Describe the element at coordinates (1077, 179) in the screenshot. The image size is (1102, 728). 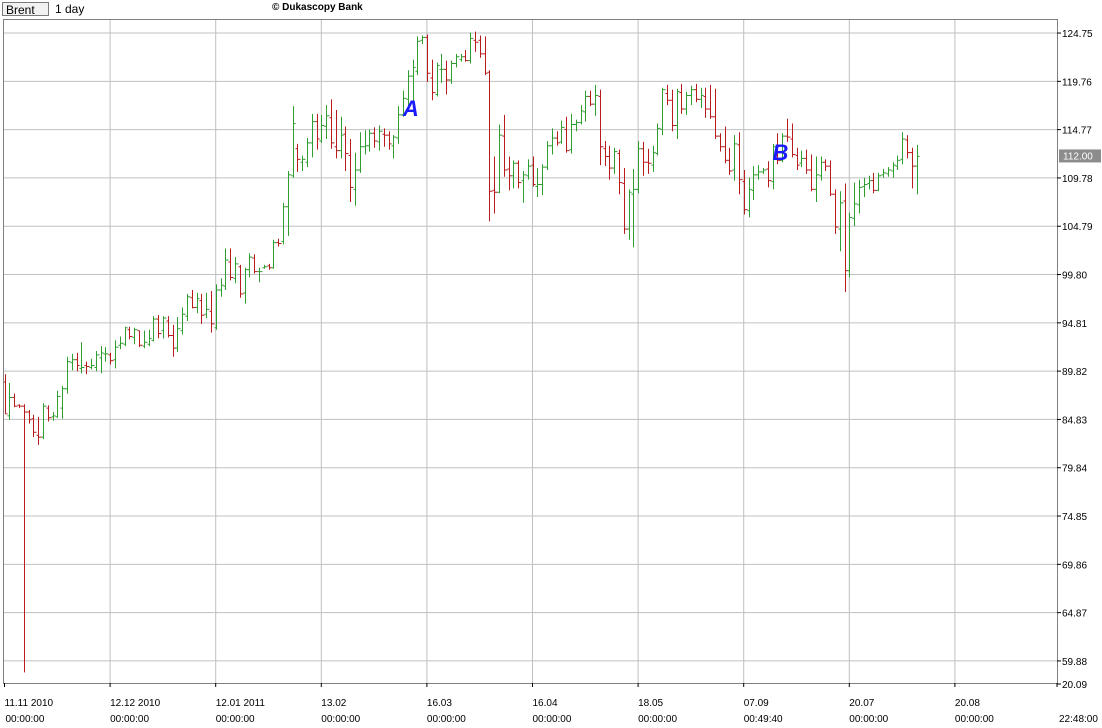
I see `y-tick-label: 109.78` at that location.